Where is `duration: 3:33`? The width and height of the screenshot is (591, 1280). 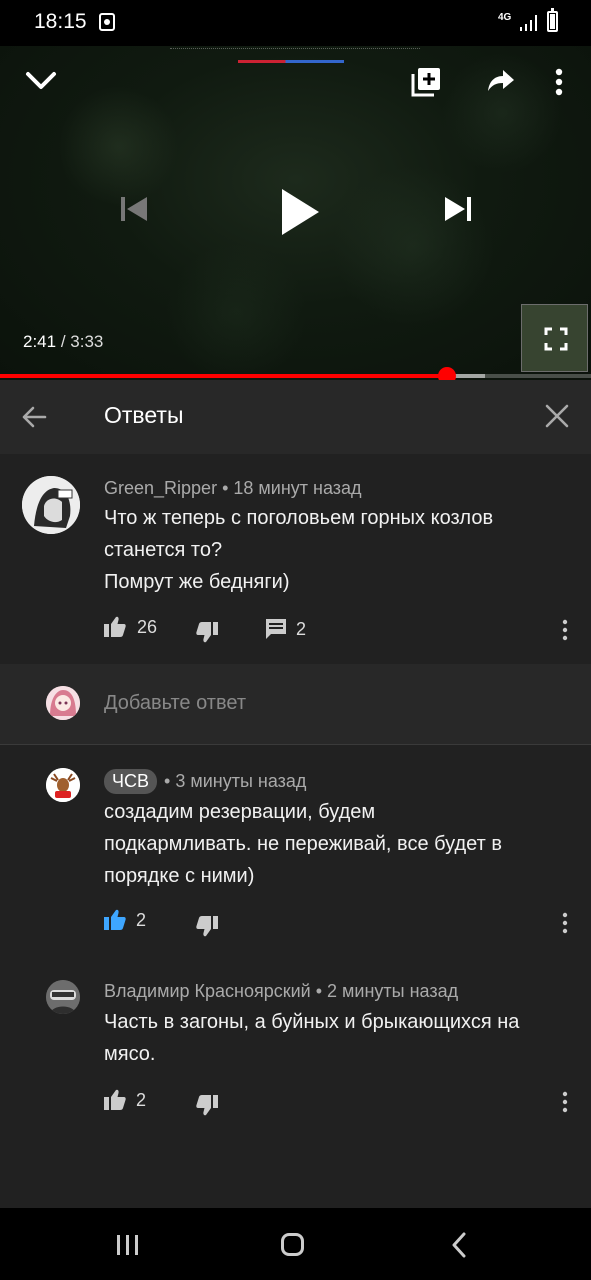 duration: 3:33 is located at coordinates (87, 341).